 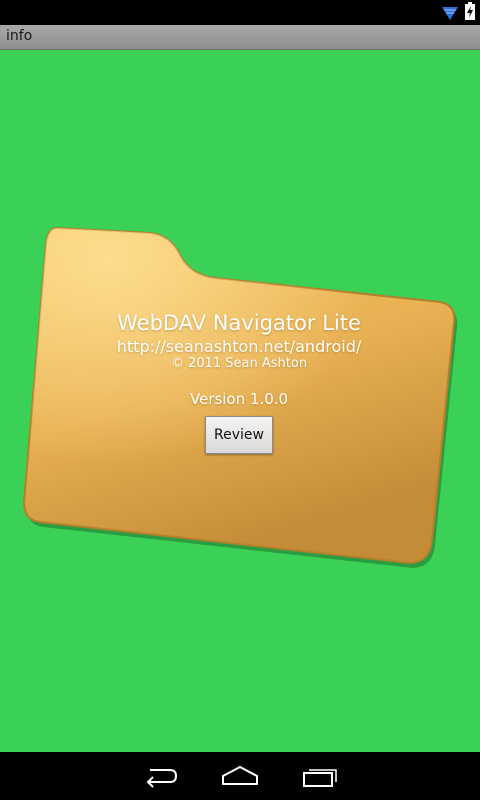 I want to click on version-text: Version 1.0.0, so click(x=239, y=399).